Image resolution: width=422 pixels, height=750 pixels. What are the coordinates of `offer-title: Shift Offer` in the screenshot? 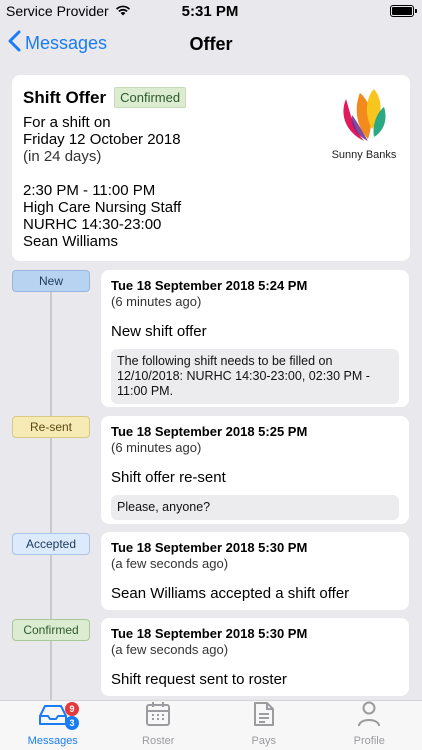 It's located at (65, 97).